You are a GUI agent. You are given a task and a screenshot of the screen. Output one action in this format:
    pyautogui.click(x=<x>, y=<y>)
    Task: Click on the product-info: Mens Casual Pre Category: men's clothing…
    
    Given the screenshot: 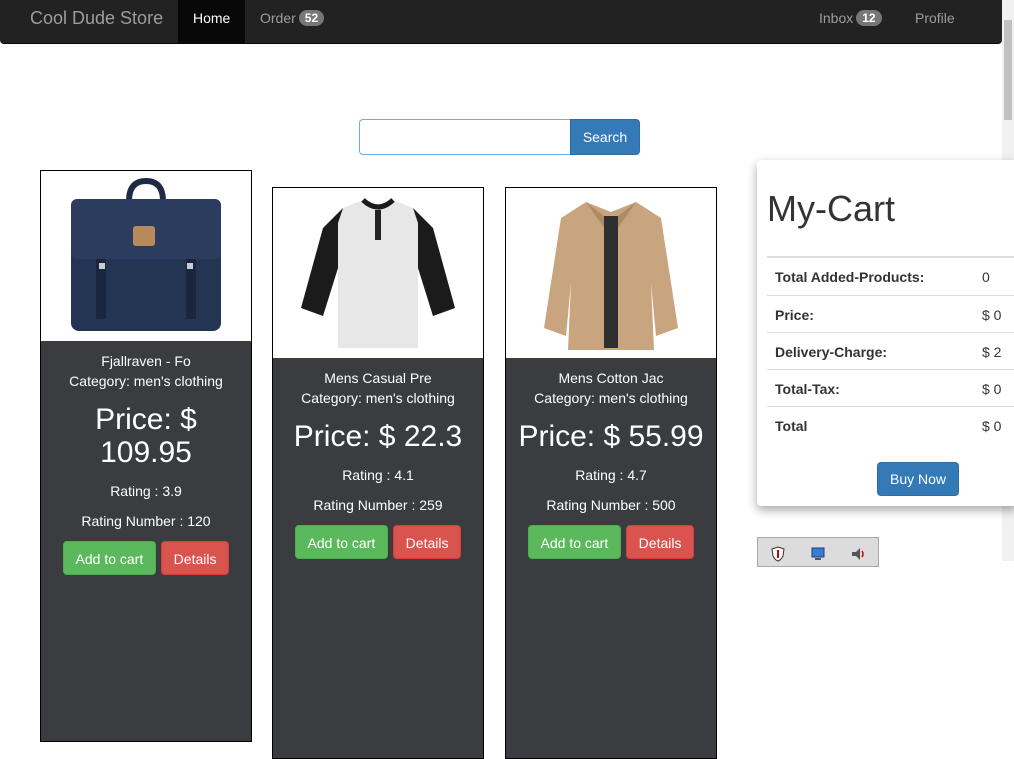 What is the action you would take?
    pyautogui.click(x=378, y=558)
    